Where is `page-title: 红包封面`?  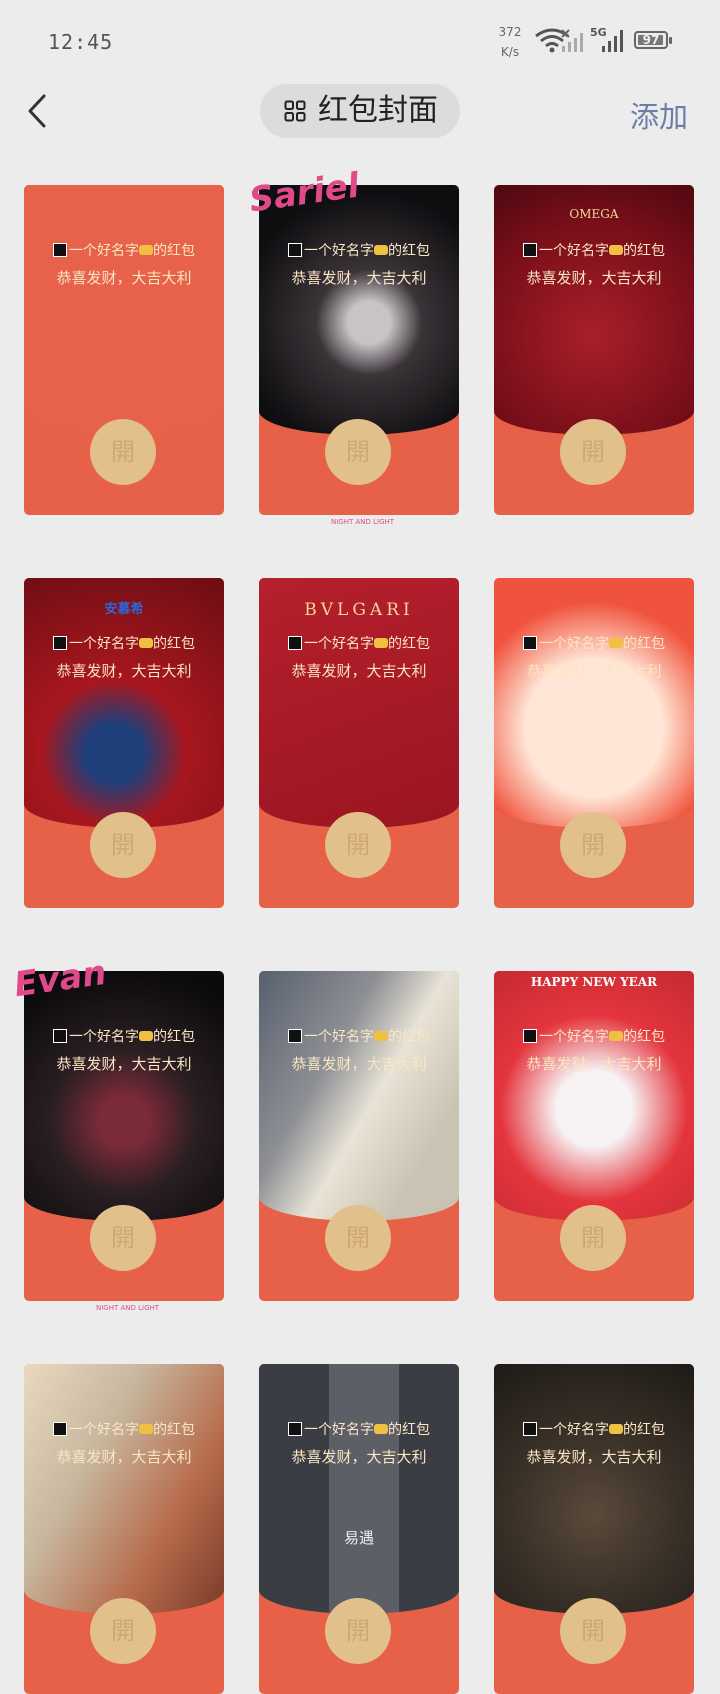
page-title: 红包封面 is located at coordinates (378, 110).